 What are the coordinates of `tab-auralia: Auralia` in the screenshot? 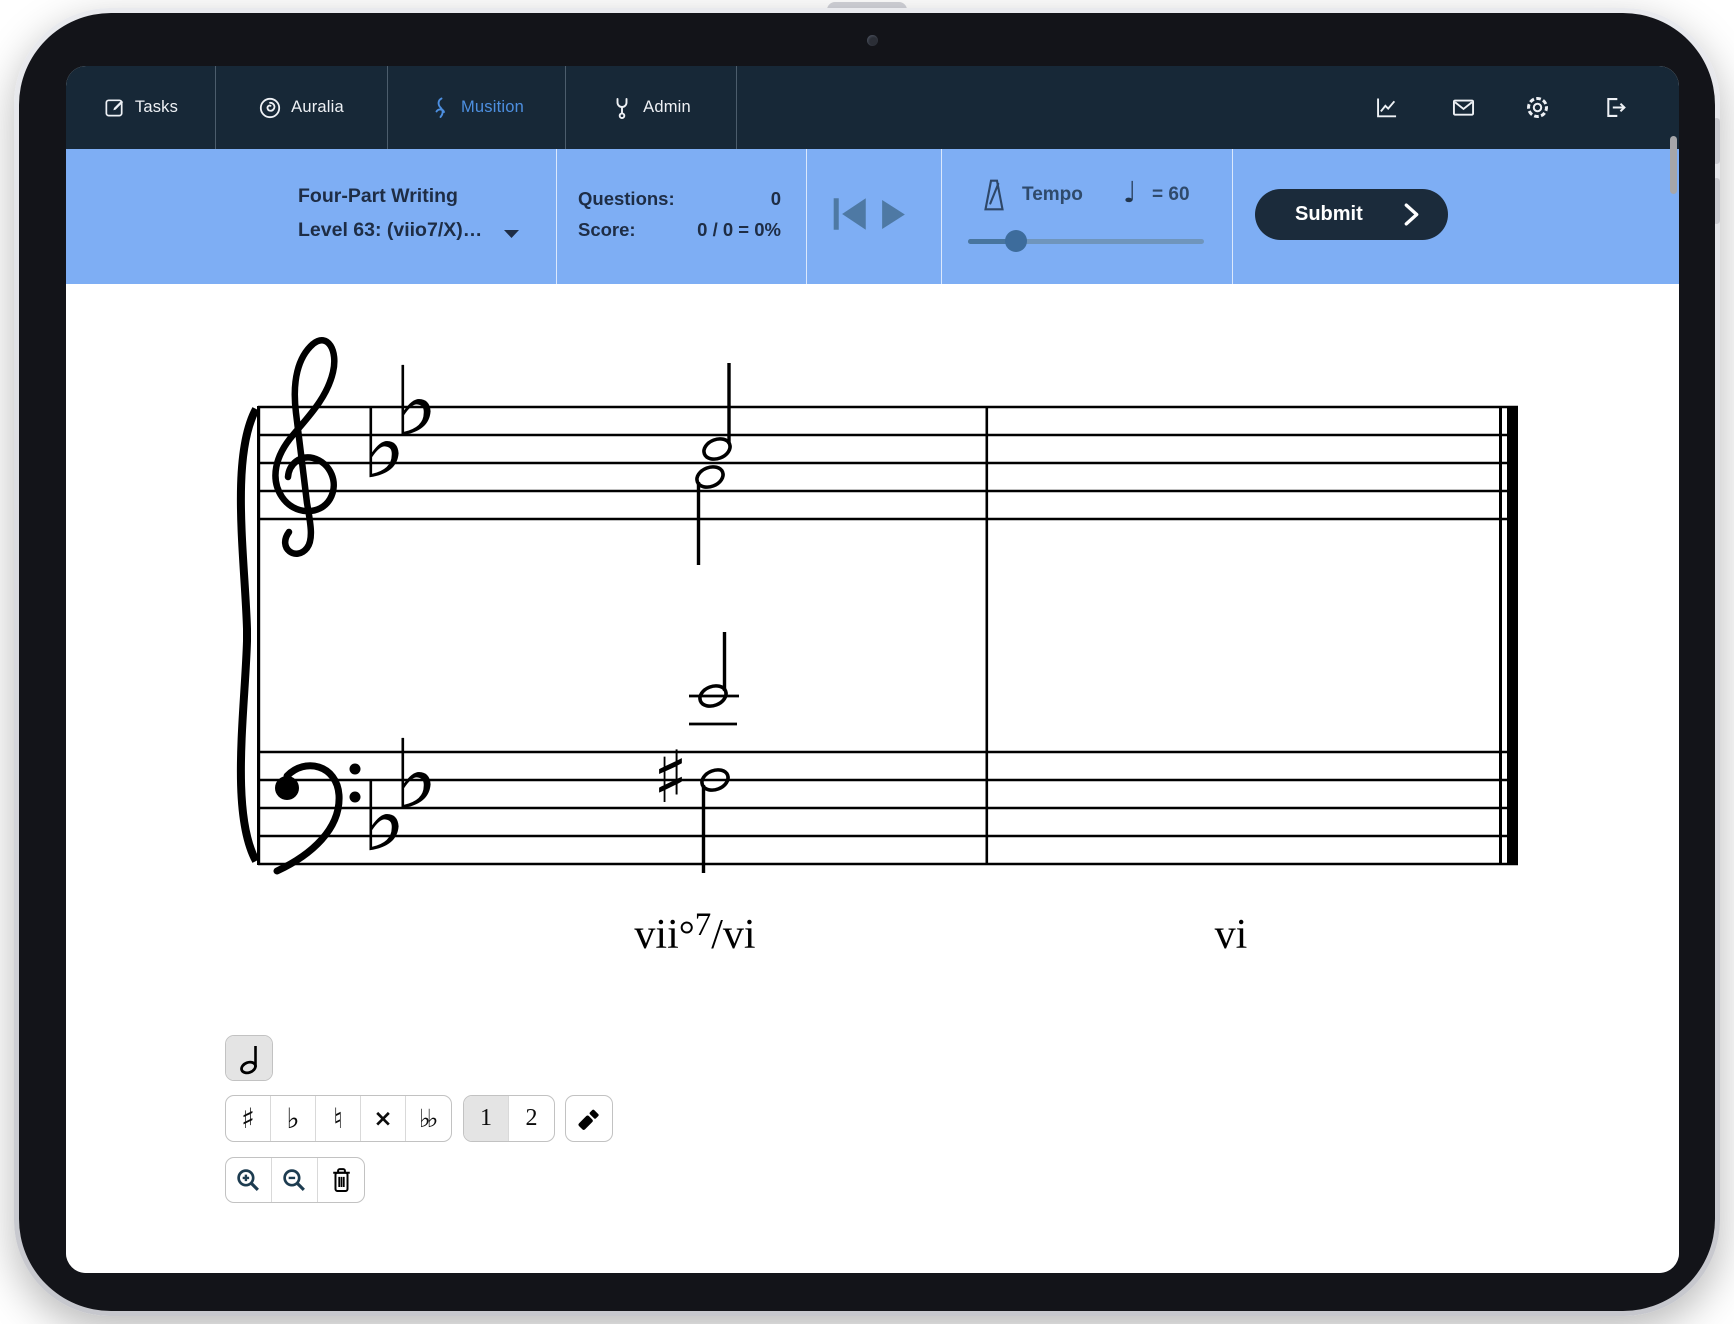 It's located at (301, 107).